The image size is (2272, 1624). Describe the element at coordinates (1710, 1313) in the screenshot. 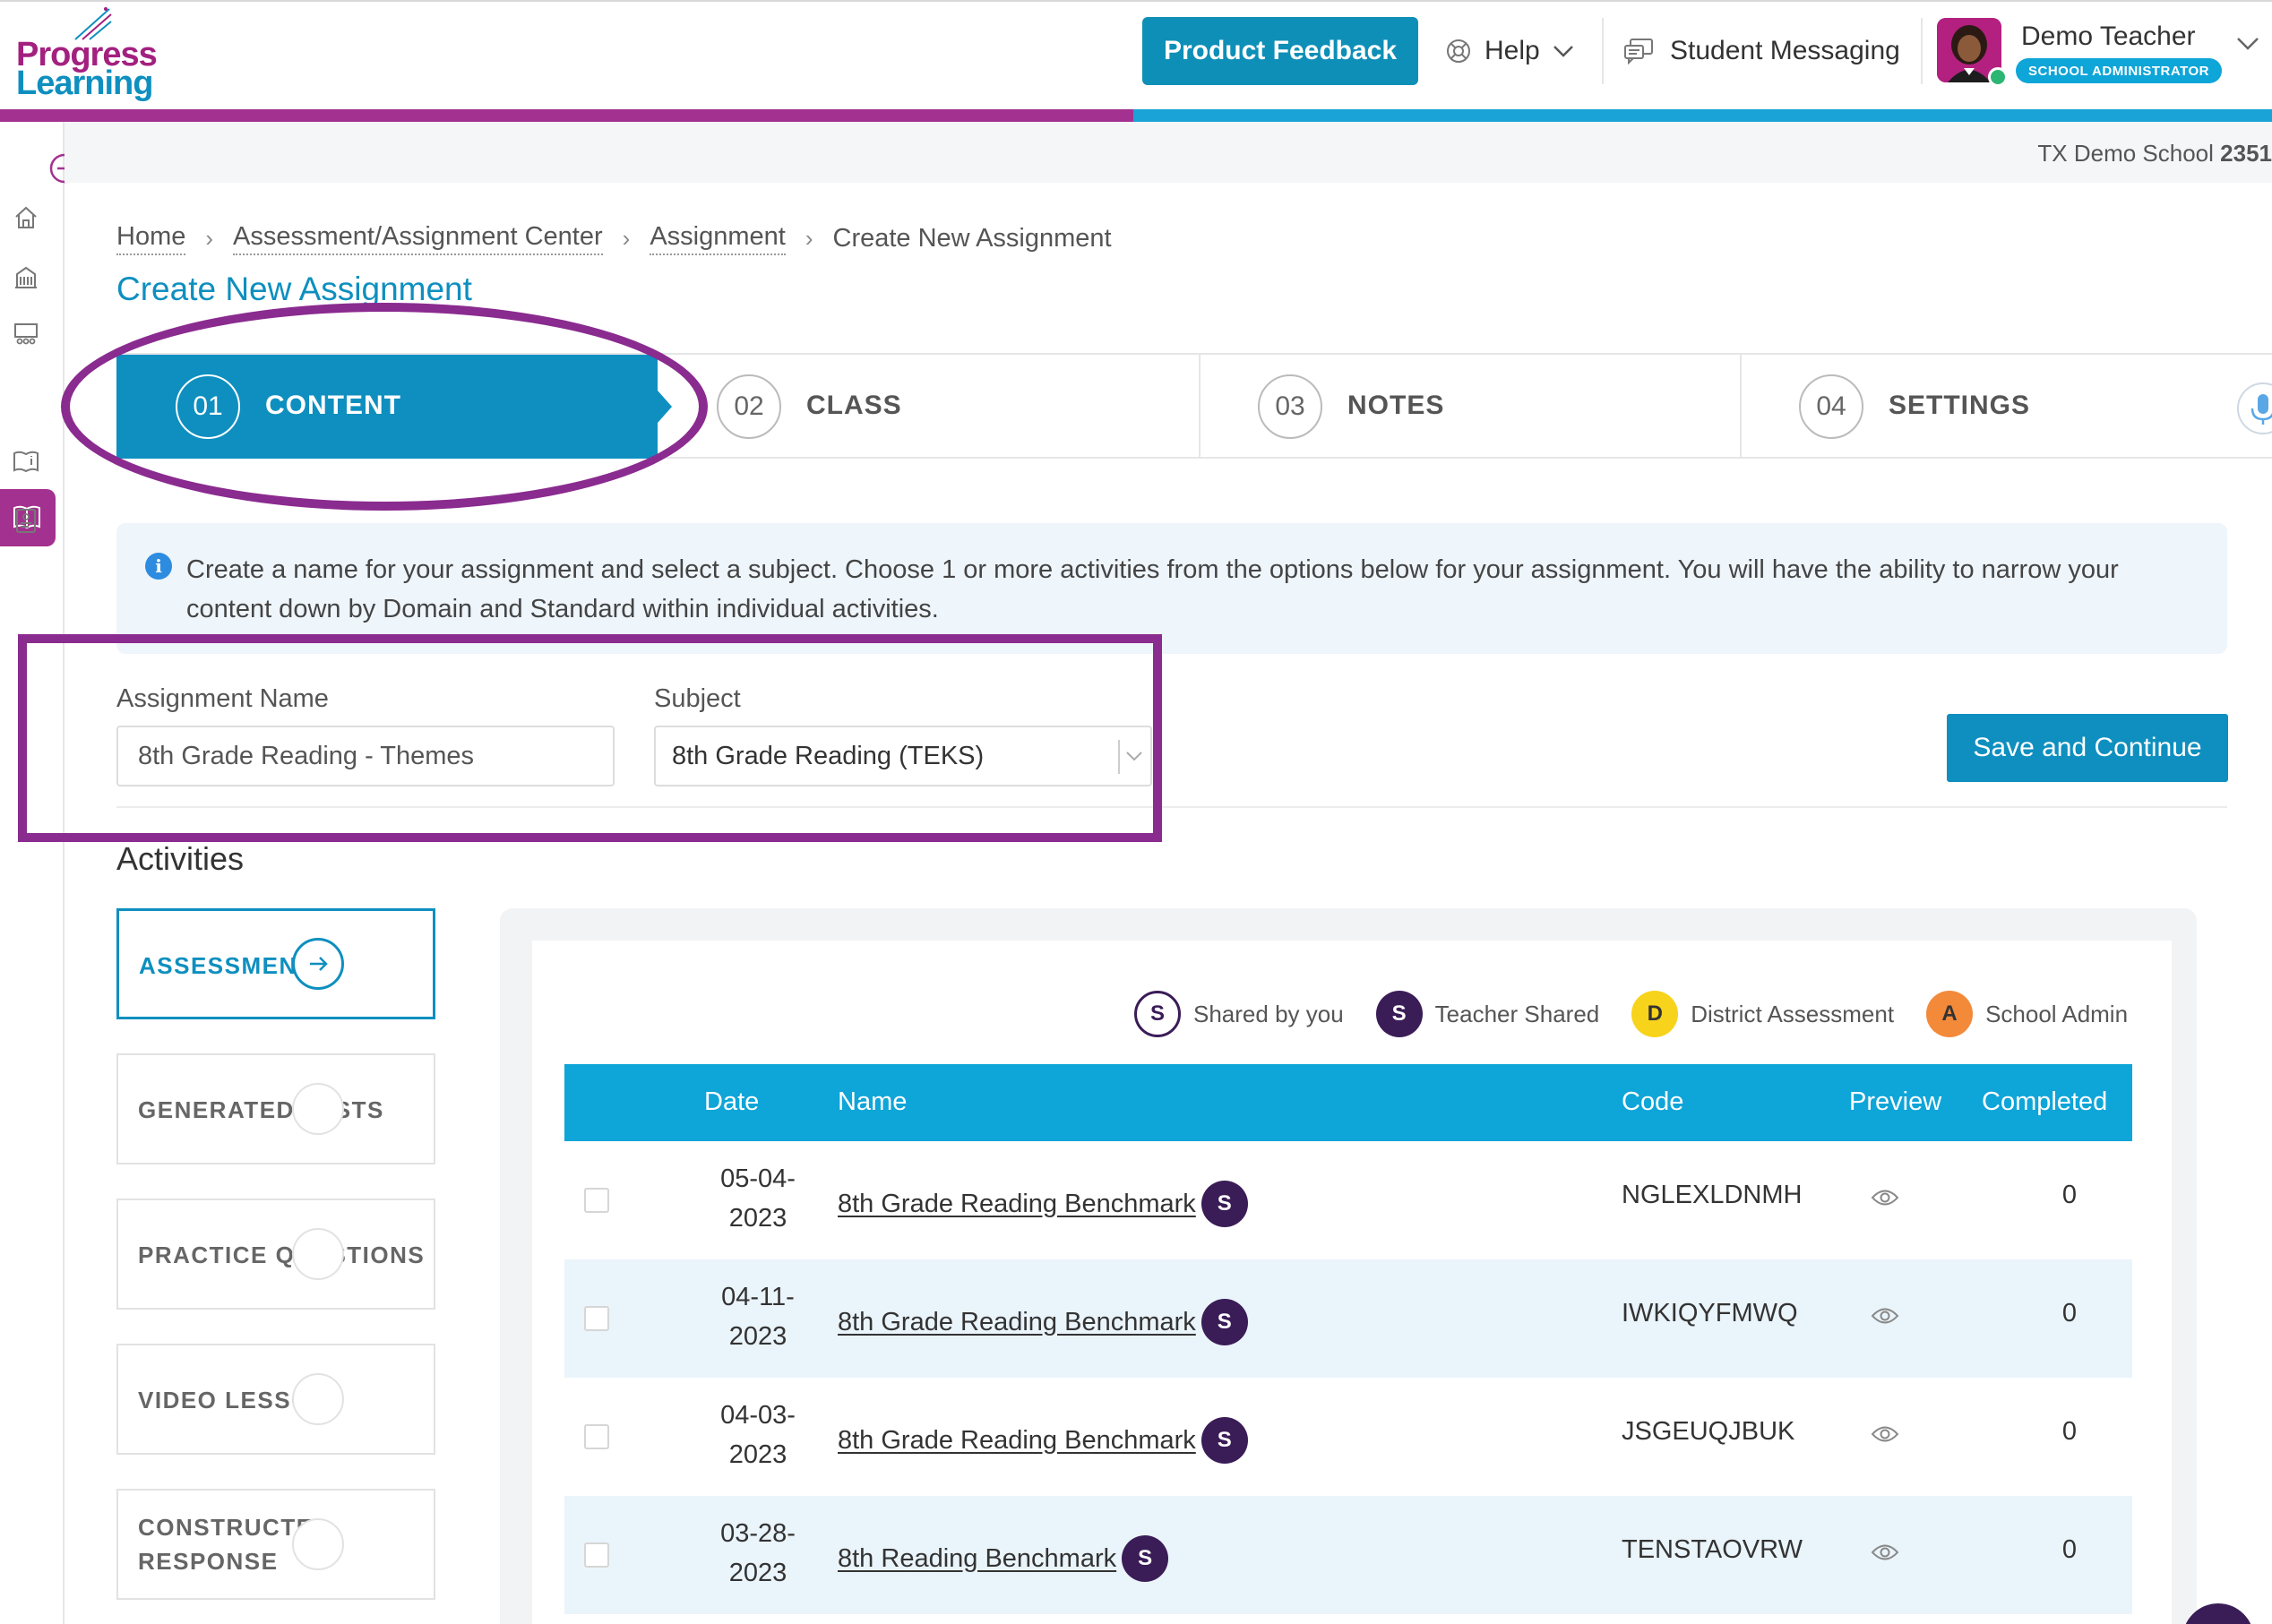

I see `row-code: IWKIQYFMWQ` at that location.